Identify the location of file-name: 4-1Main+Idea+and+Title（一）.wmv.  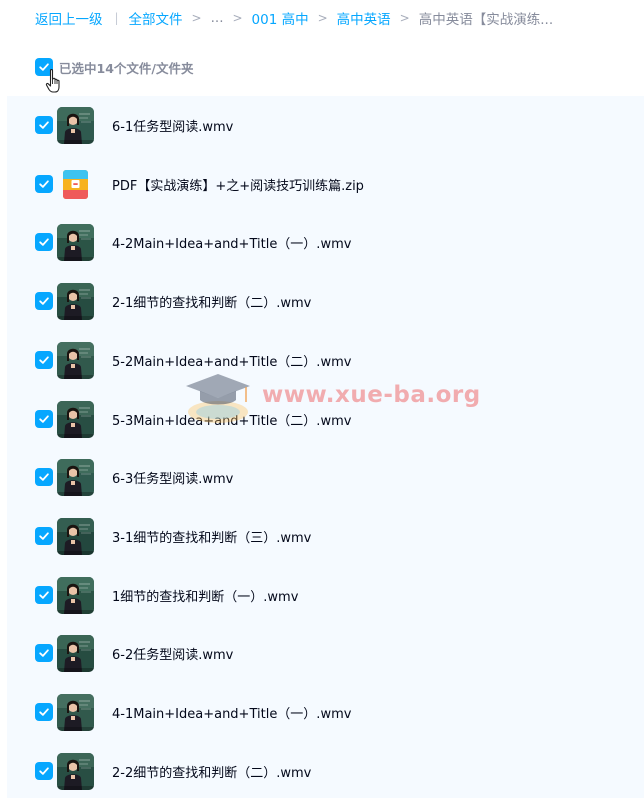
(231, 712).